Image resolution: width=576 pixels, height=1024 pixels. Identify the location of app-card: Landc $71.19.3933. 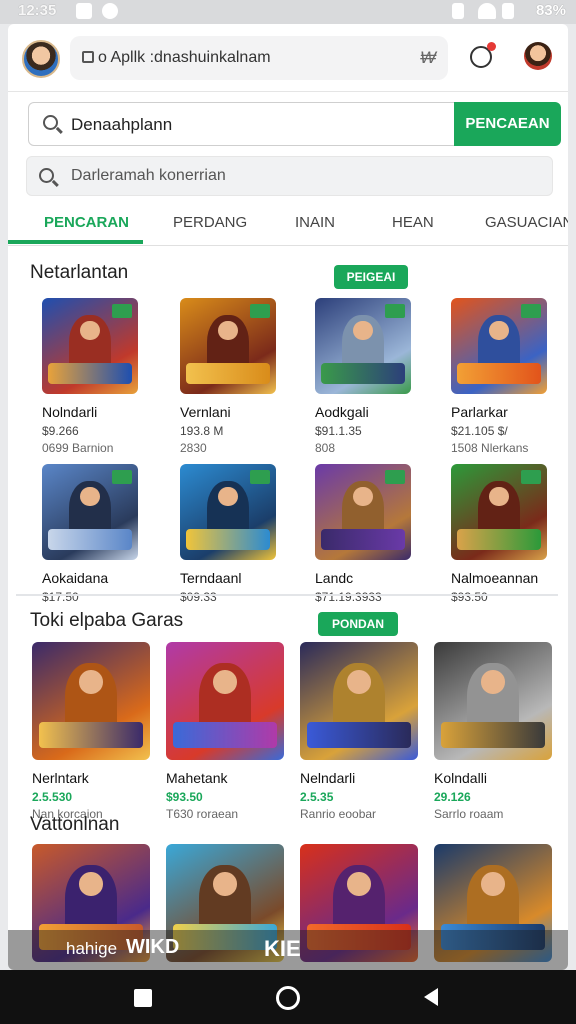
(363, 534).